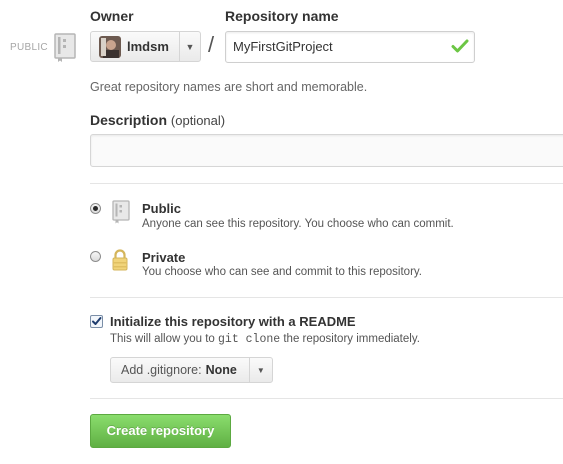  What do you see at coordinates (120, 260) in the screenshot?
I see `lock-icon` at bounding box center [120, 260].